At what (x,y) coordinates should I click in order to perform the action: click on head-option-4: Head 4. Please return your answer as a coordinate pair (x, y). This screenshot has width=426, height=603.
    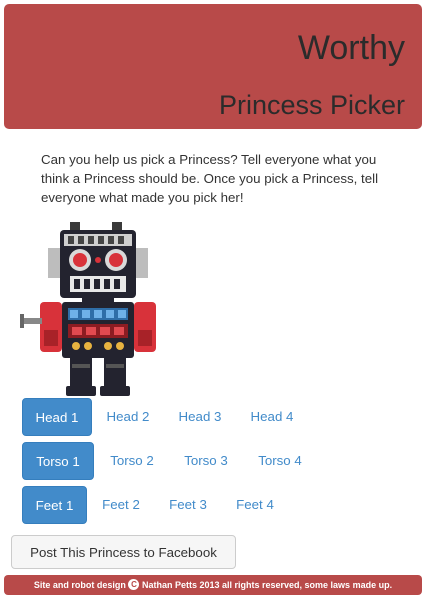
    Looking at the image, I should click on (272, 417).